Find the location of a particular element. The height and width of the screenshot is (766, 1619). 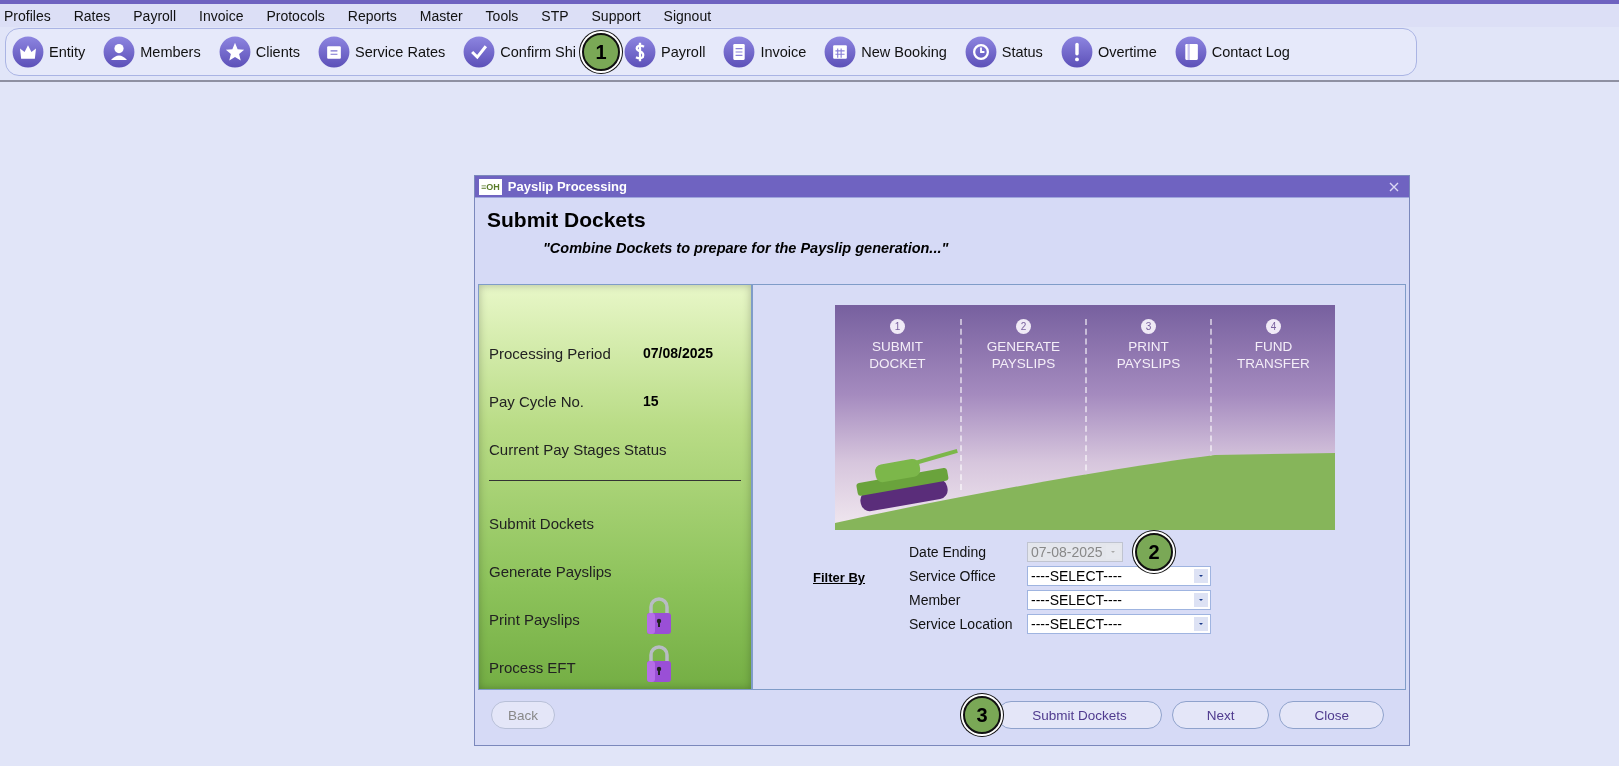

menu-item: STP is located at coordinates (555, 15).